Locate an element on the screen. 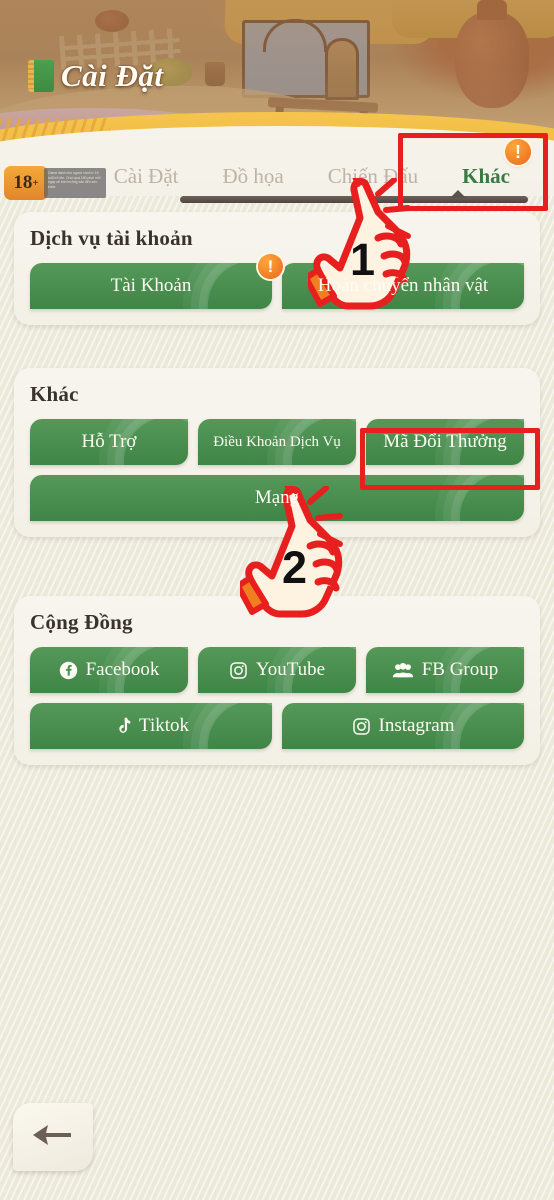 The height and width of the screenshot is (1200, 554). button-instagram-label: Instagram is located at coordinates (416, 725).